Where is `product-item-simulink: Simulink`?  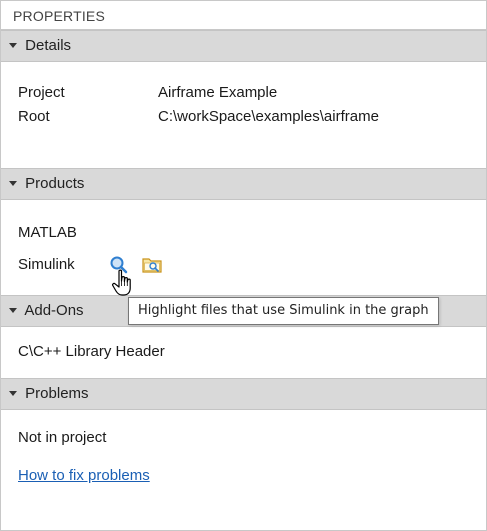 product-item-simulink: Simulink is located at coordinates (46, 264).